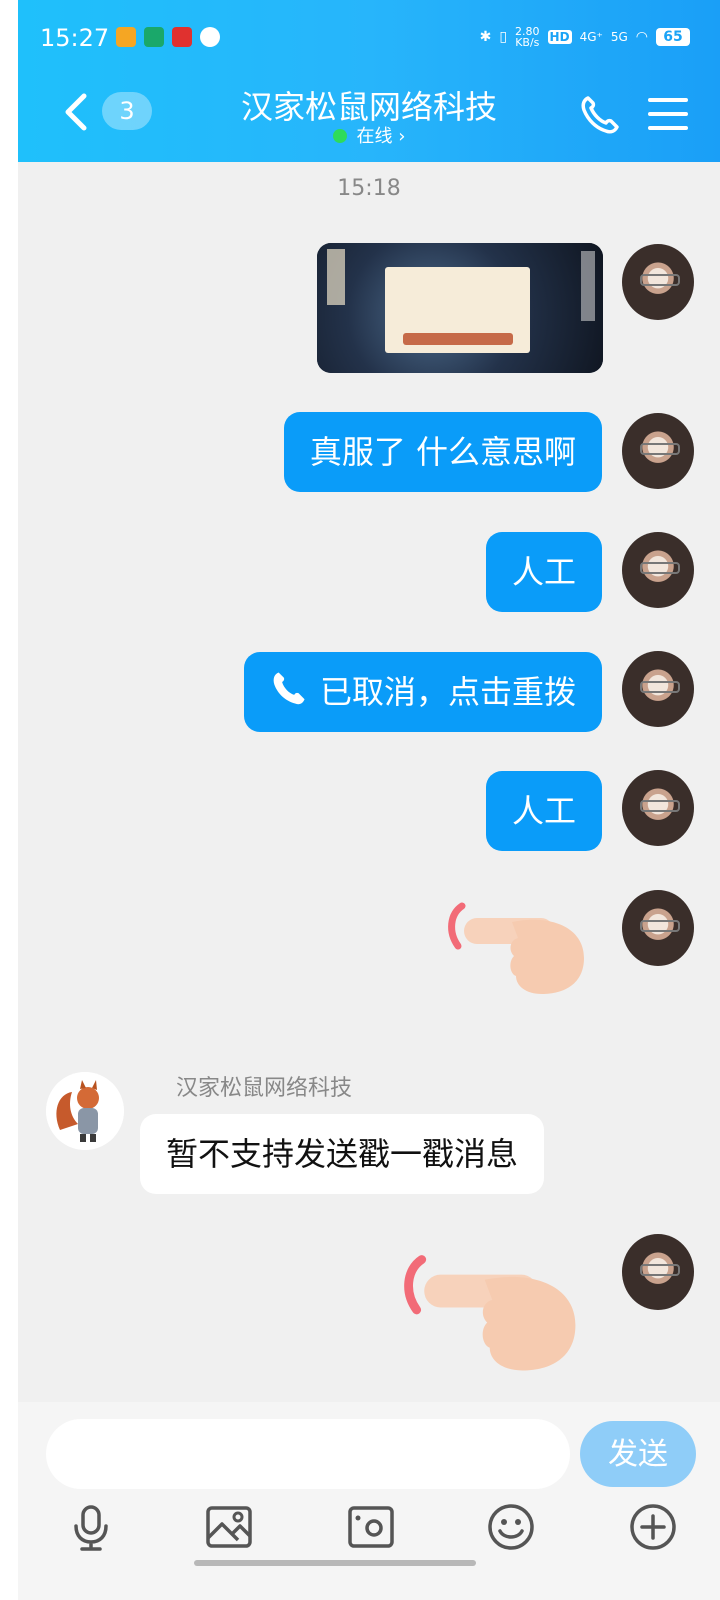 This screenshot has height=1600, width=720. What do you see at coordinates (9, 800) in the screenshot?
I see `page-edge` at bounding box center [9, 800].